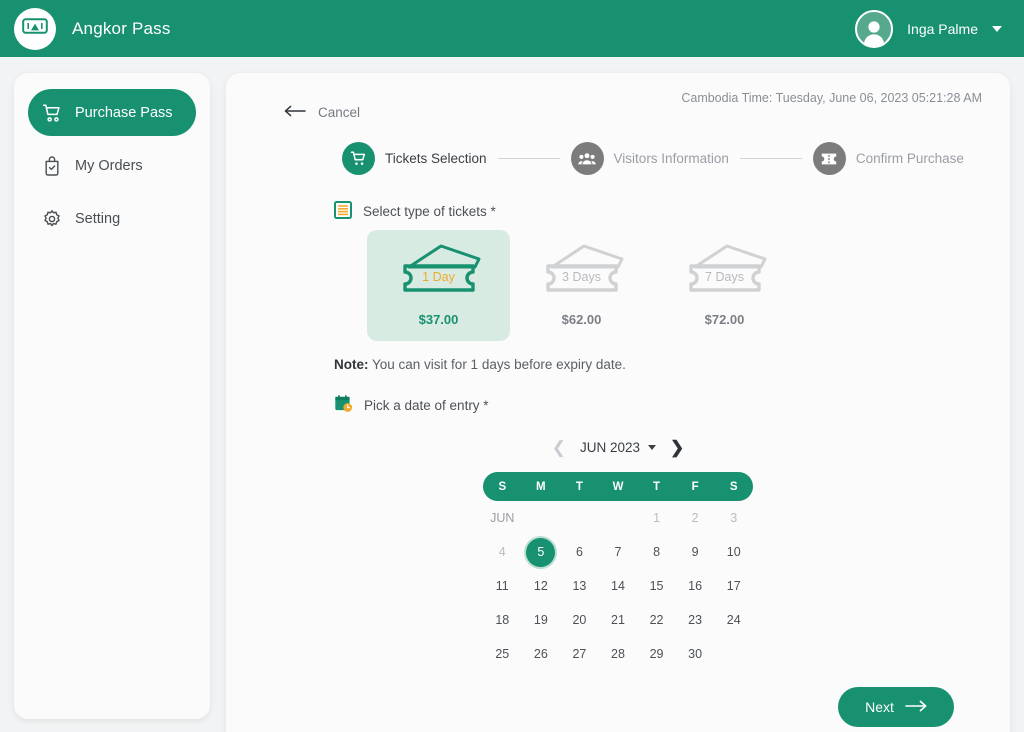 This screenshot has width=1024, height=732. Describe the element at coordinates (695, 620) in the screenshot. I see `calendar-day: 23` at that location.